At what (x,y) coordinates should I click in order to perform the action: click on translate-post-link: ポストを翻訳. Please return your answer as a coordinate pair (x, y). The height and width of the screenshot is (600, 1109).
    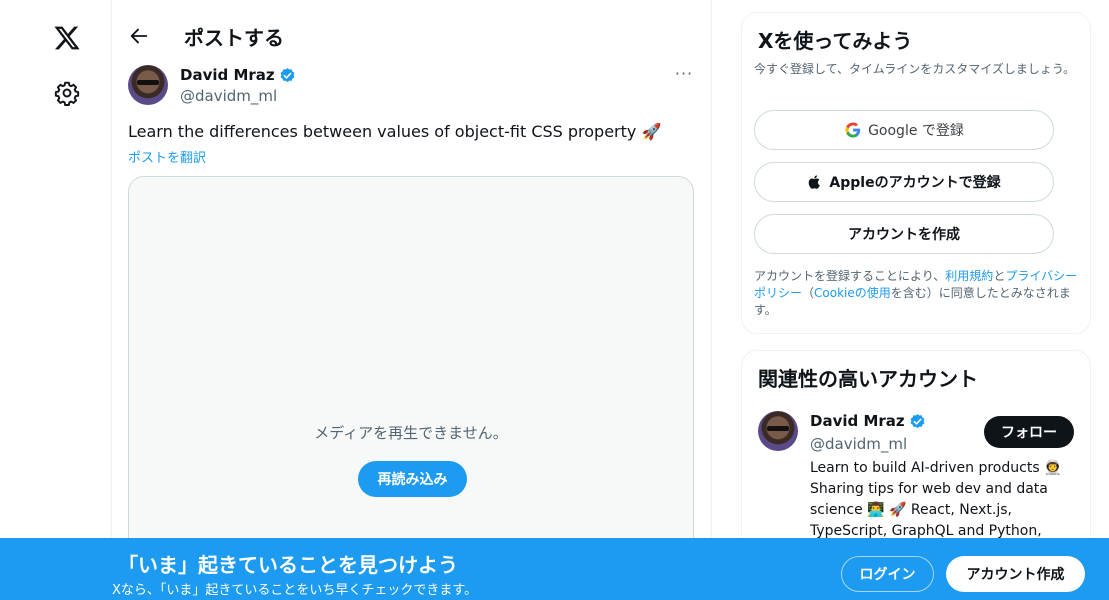
    Looking at the image, I should click on (167, 156).